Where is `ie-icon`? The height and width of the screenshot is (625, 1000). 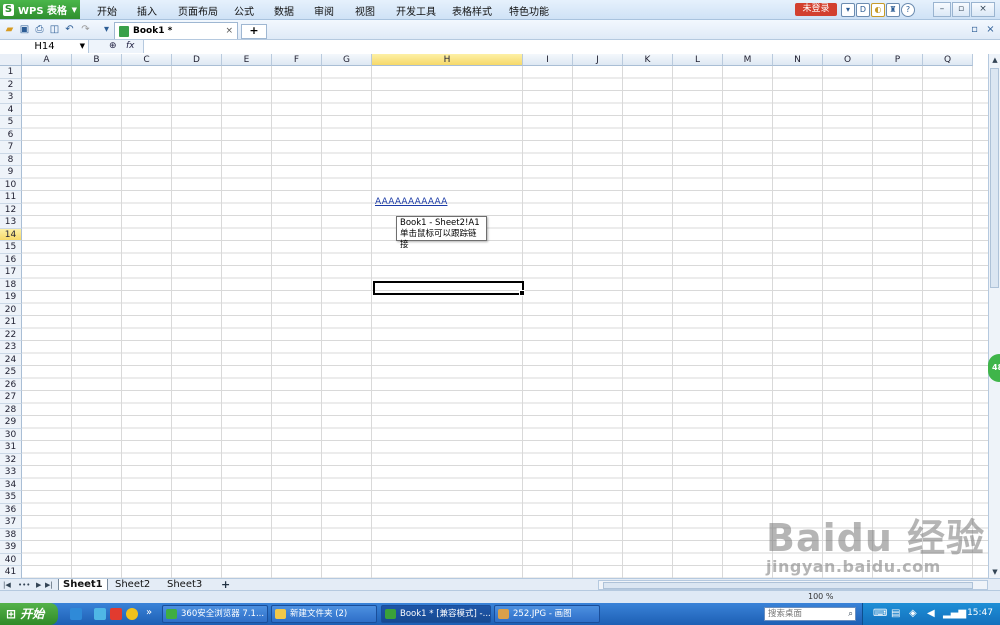 ie-icon is located at coordinates (100, 614).